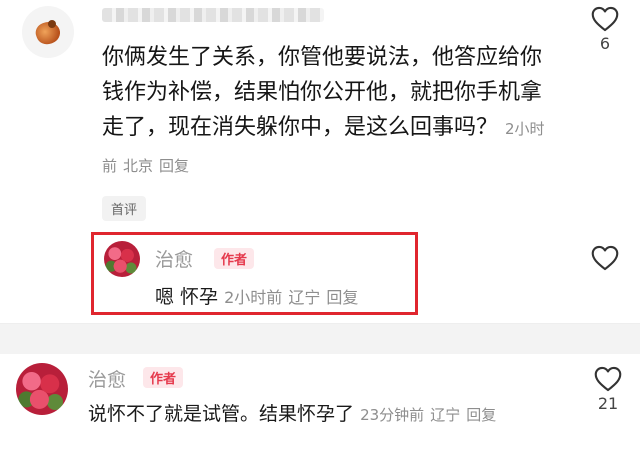  I want to click on comment-username: 治愈, so click(107, 378).